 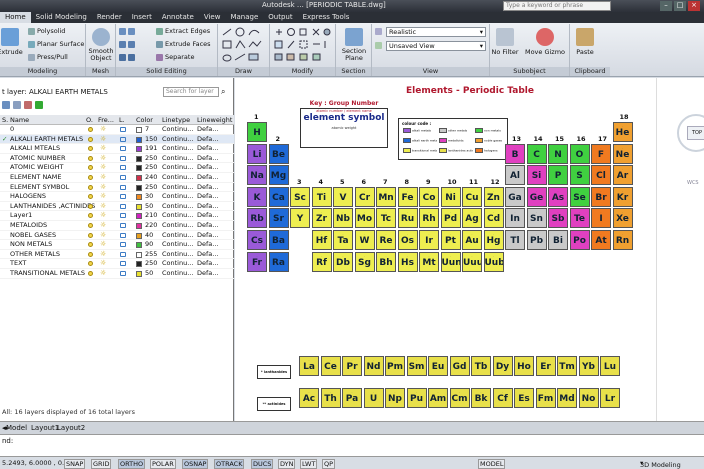 What do you see at coordinates (579, 175) in the screenshot?
I see `element-cell-s: · S` at bounding box center [579, 175].